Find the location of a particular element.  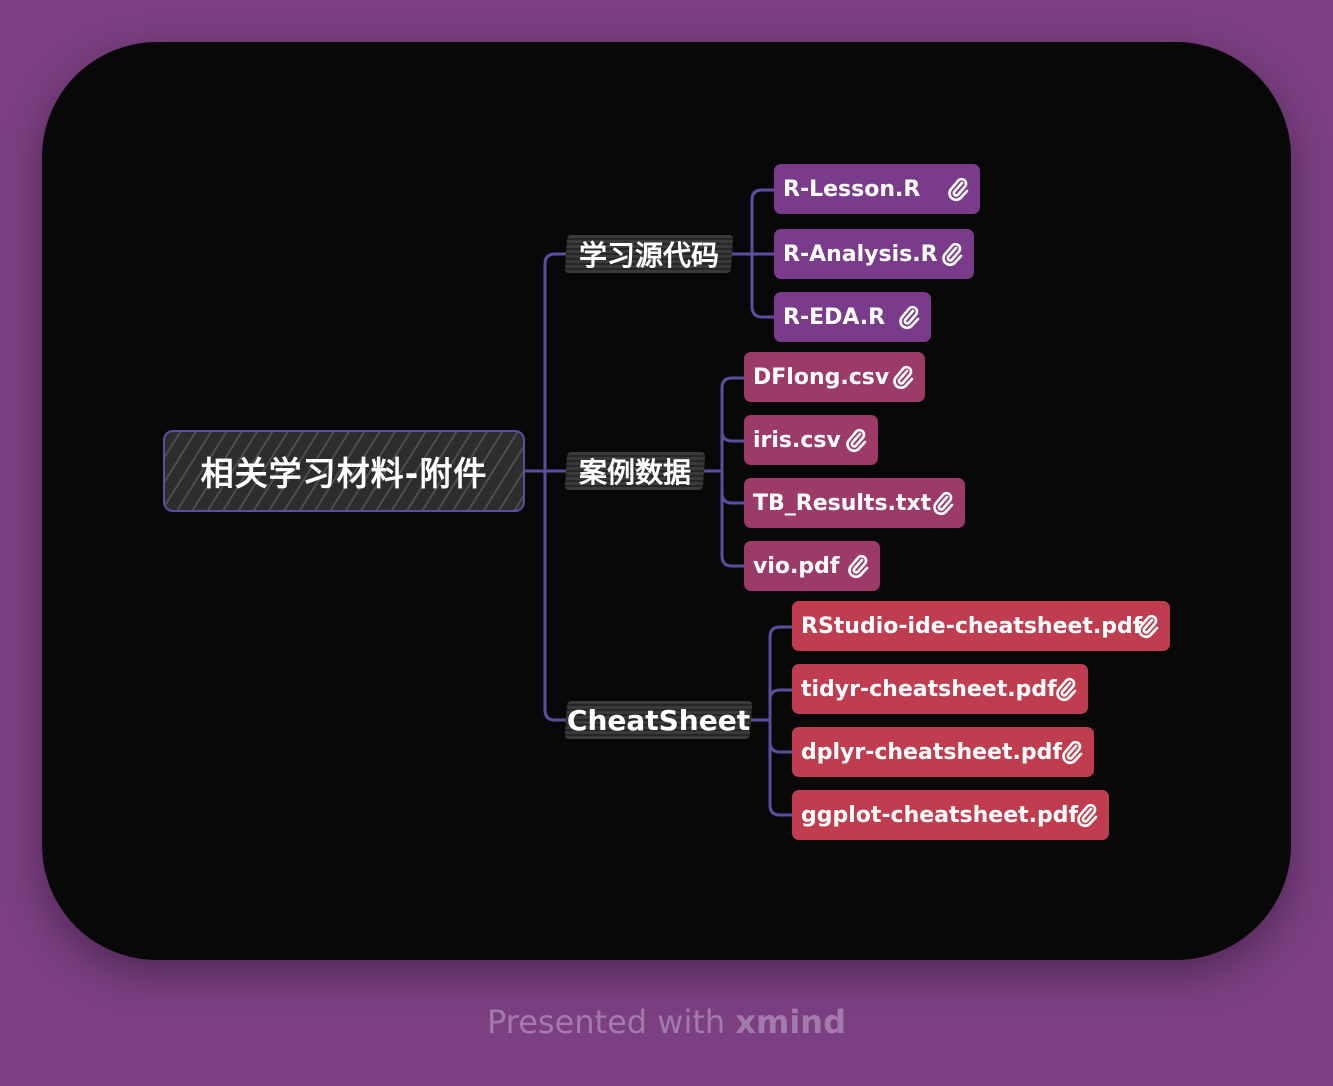

branch-topic-label: 案例数据 is located at coordinates (634, 472).